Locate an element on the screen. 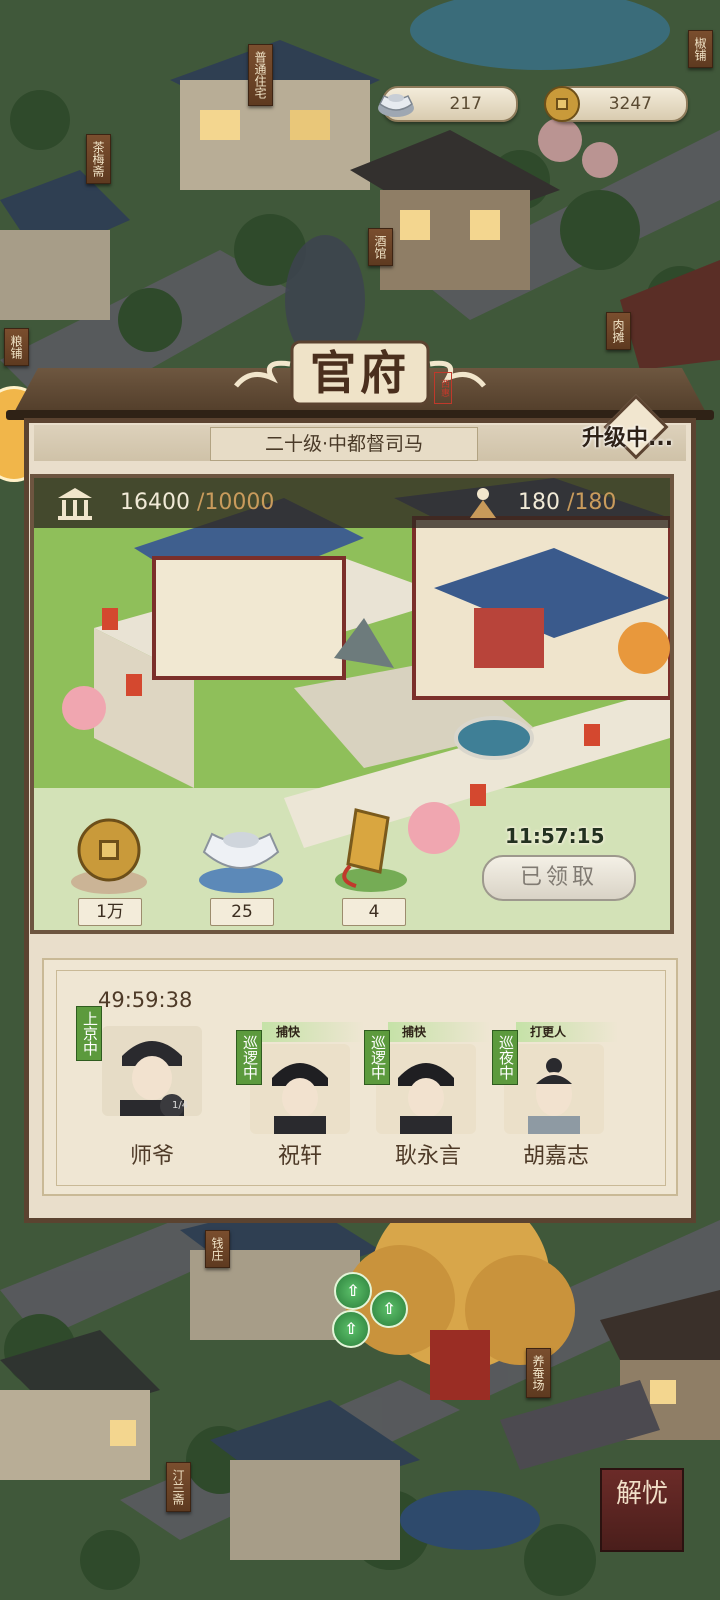  shop-sign-butcher: 肉摊 is located at coordinates (618, 331).